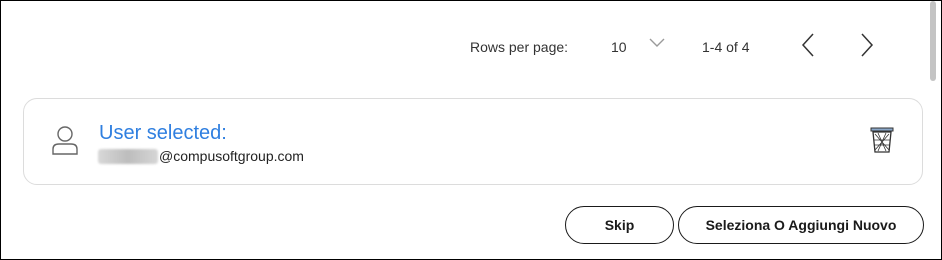 Image resolution: width=942 pixels, height=260 pixels. Describe the element at coordinates (619, 225) in the screenshot. I see `skip-button: Skip` at that location.